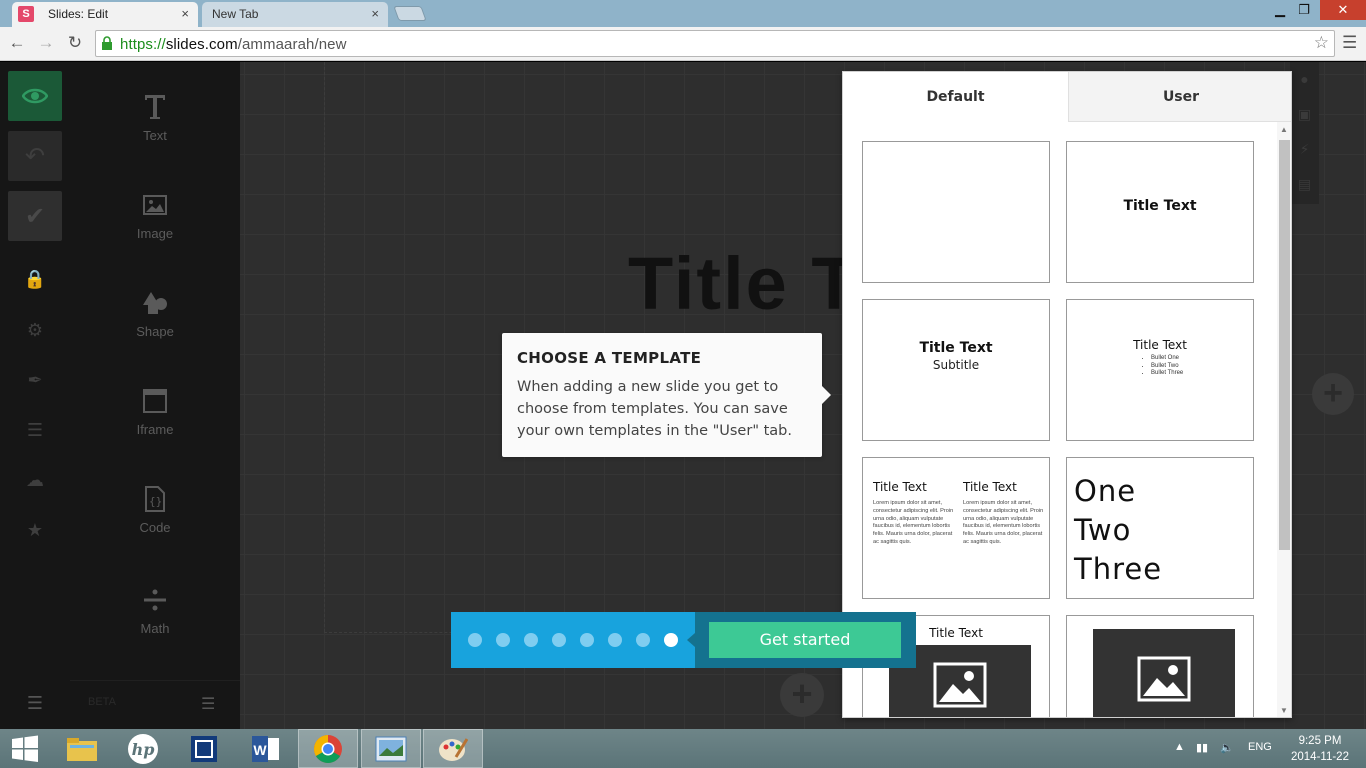  Describe the element at coordinates (233, 44) in the screenshot. I see `url-text: https://slides.com/ammaarah/new` at that location.